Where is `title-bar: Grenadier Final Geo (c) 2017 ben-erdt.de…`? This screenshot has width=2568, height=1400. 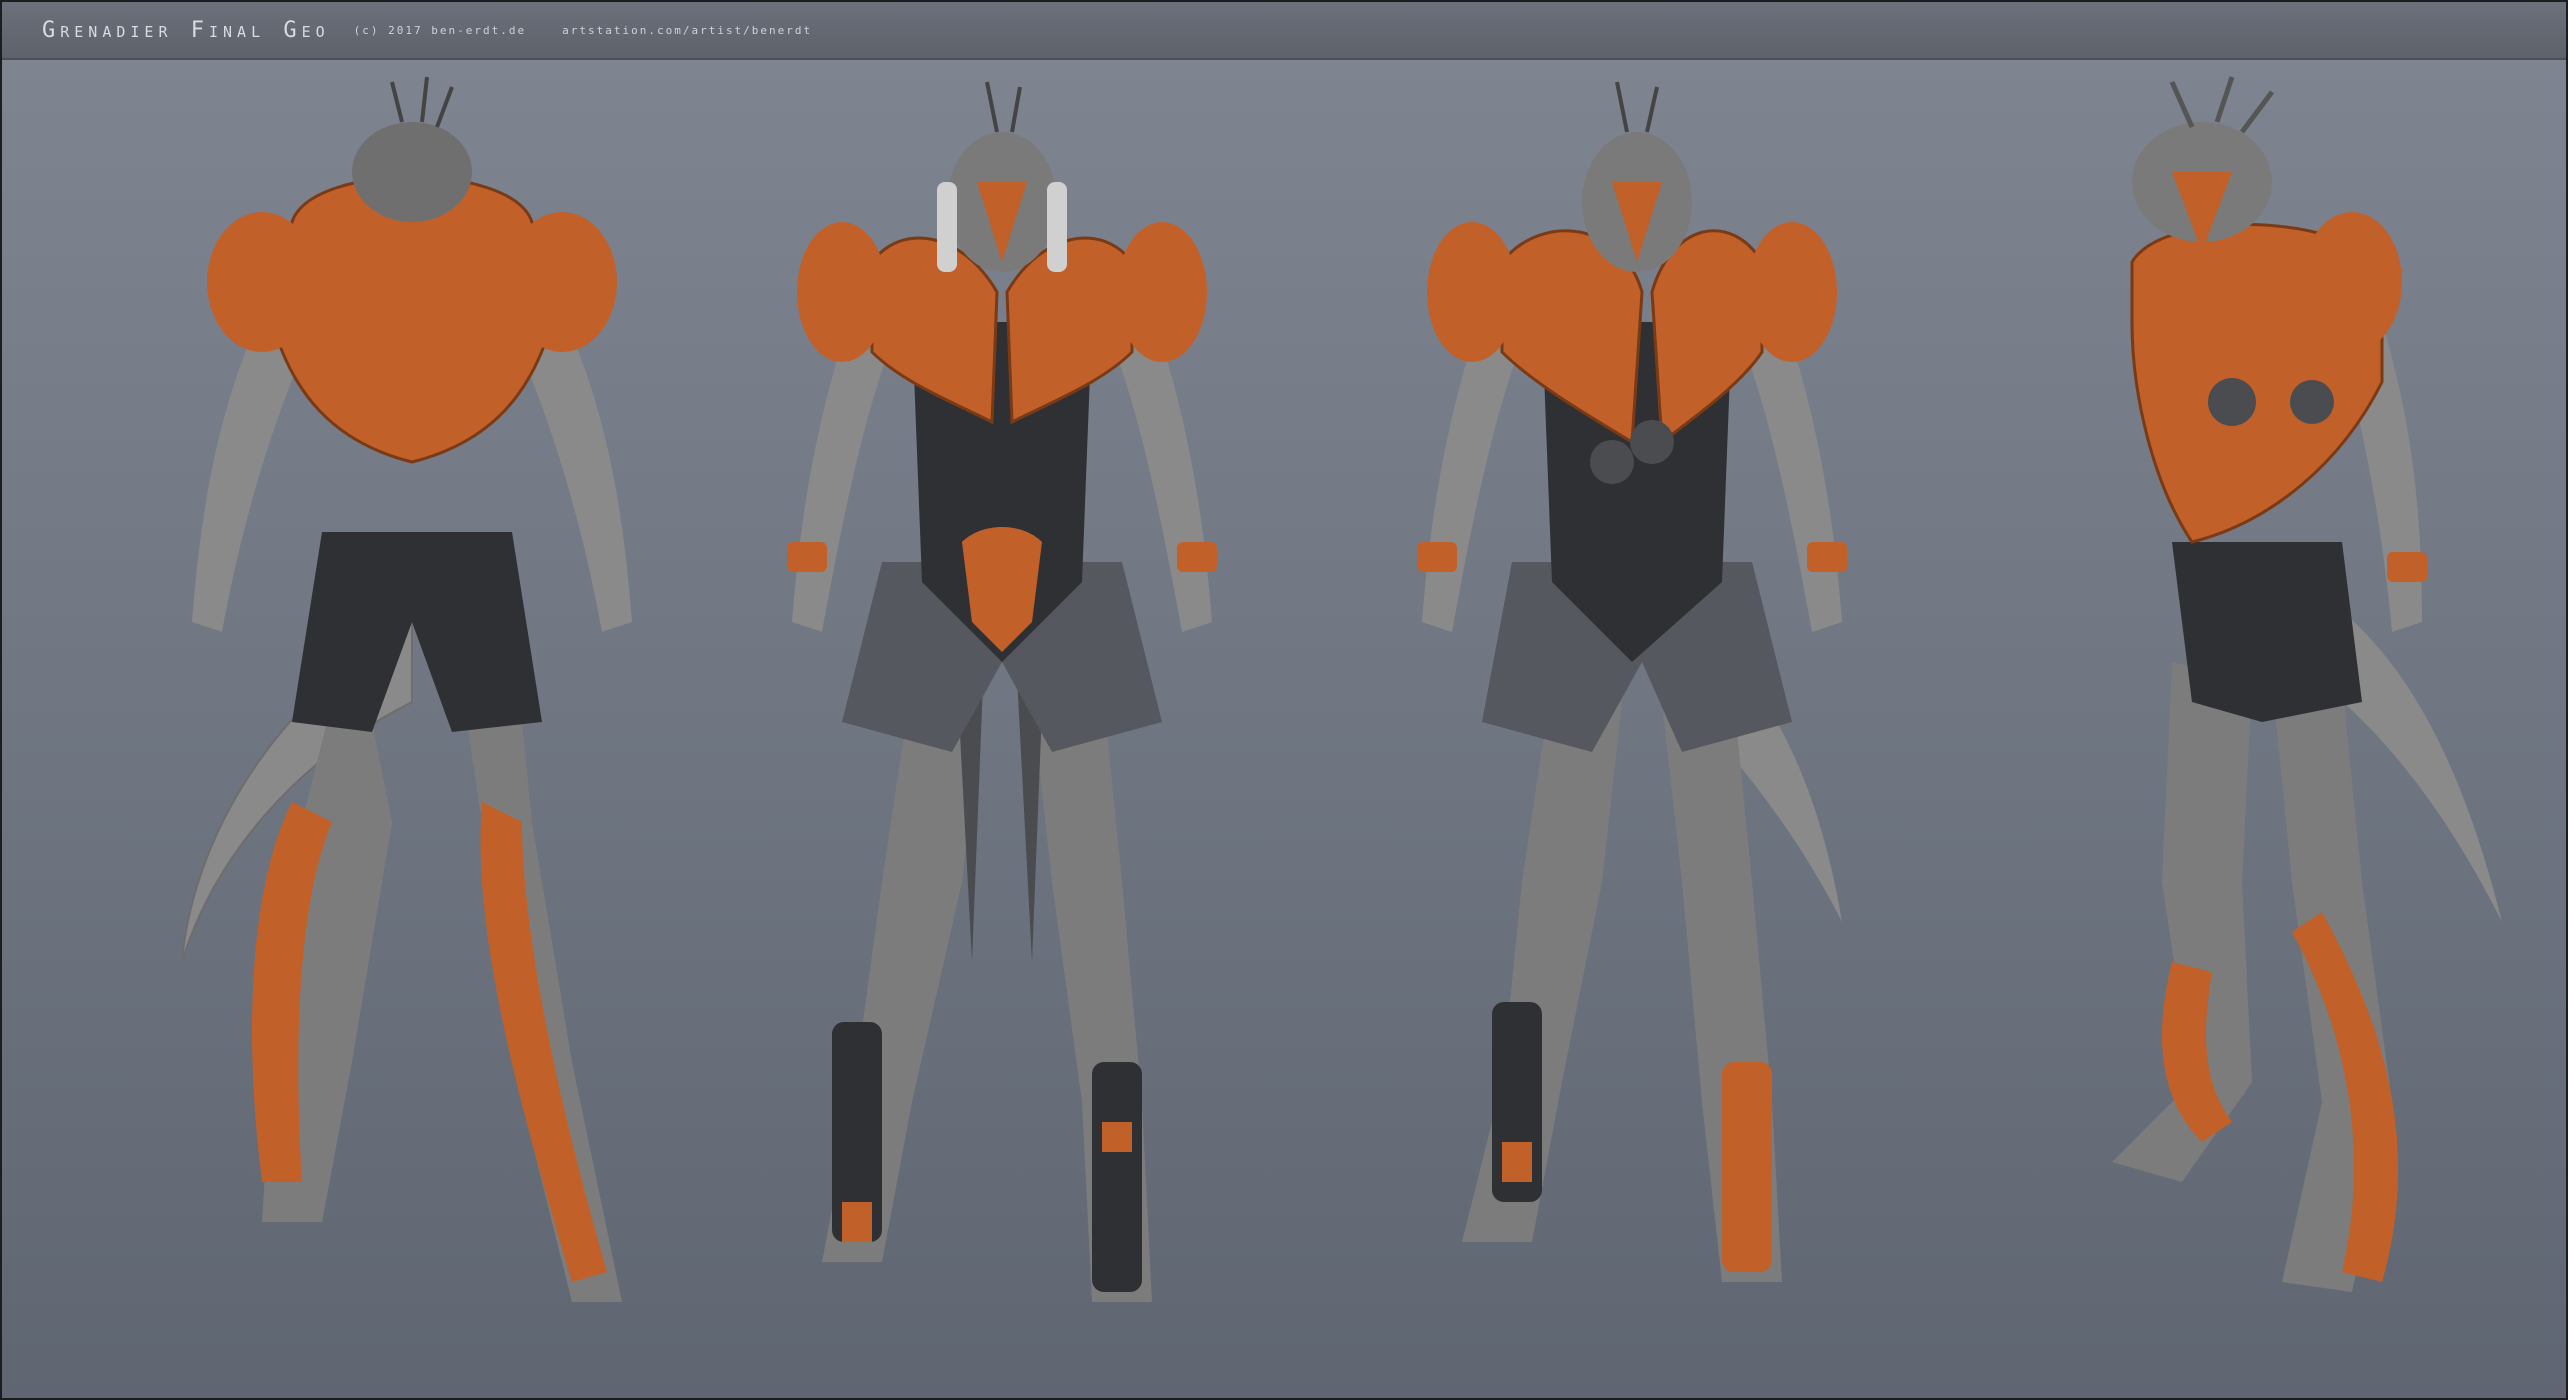
title-bar: Grenadier Final Geo (c) 2017 ben-erdt.de… is located at coordinates (1284, 31).